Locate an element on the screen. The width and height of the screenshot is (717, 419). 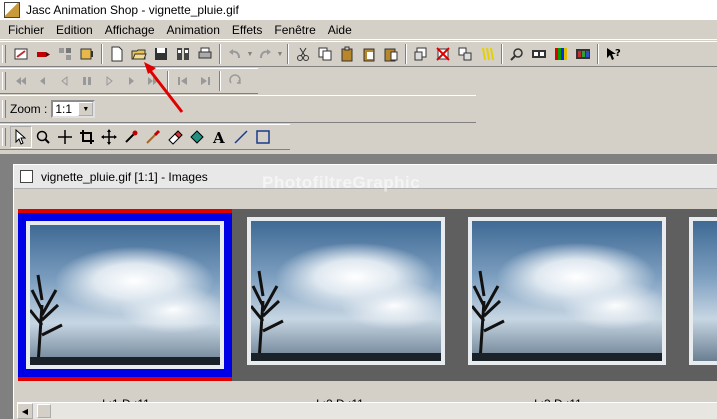
svg-text: A is located at coordinates (218, 137).